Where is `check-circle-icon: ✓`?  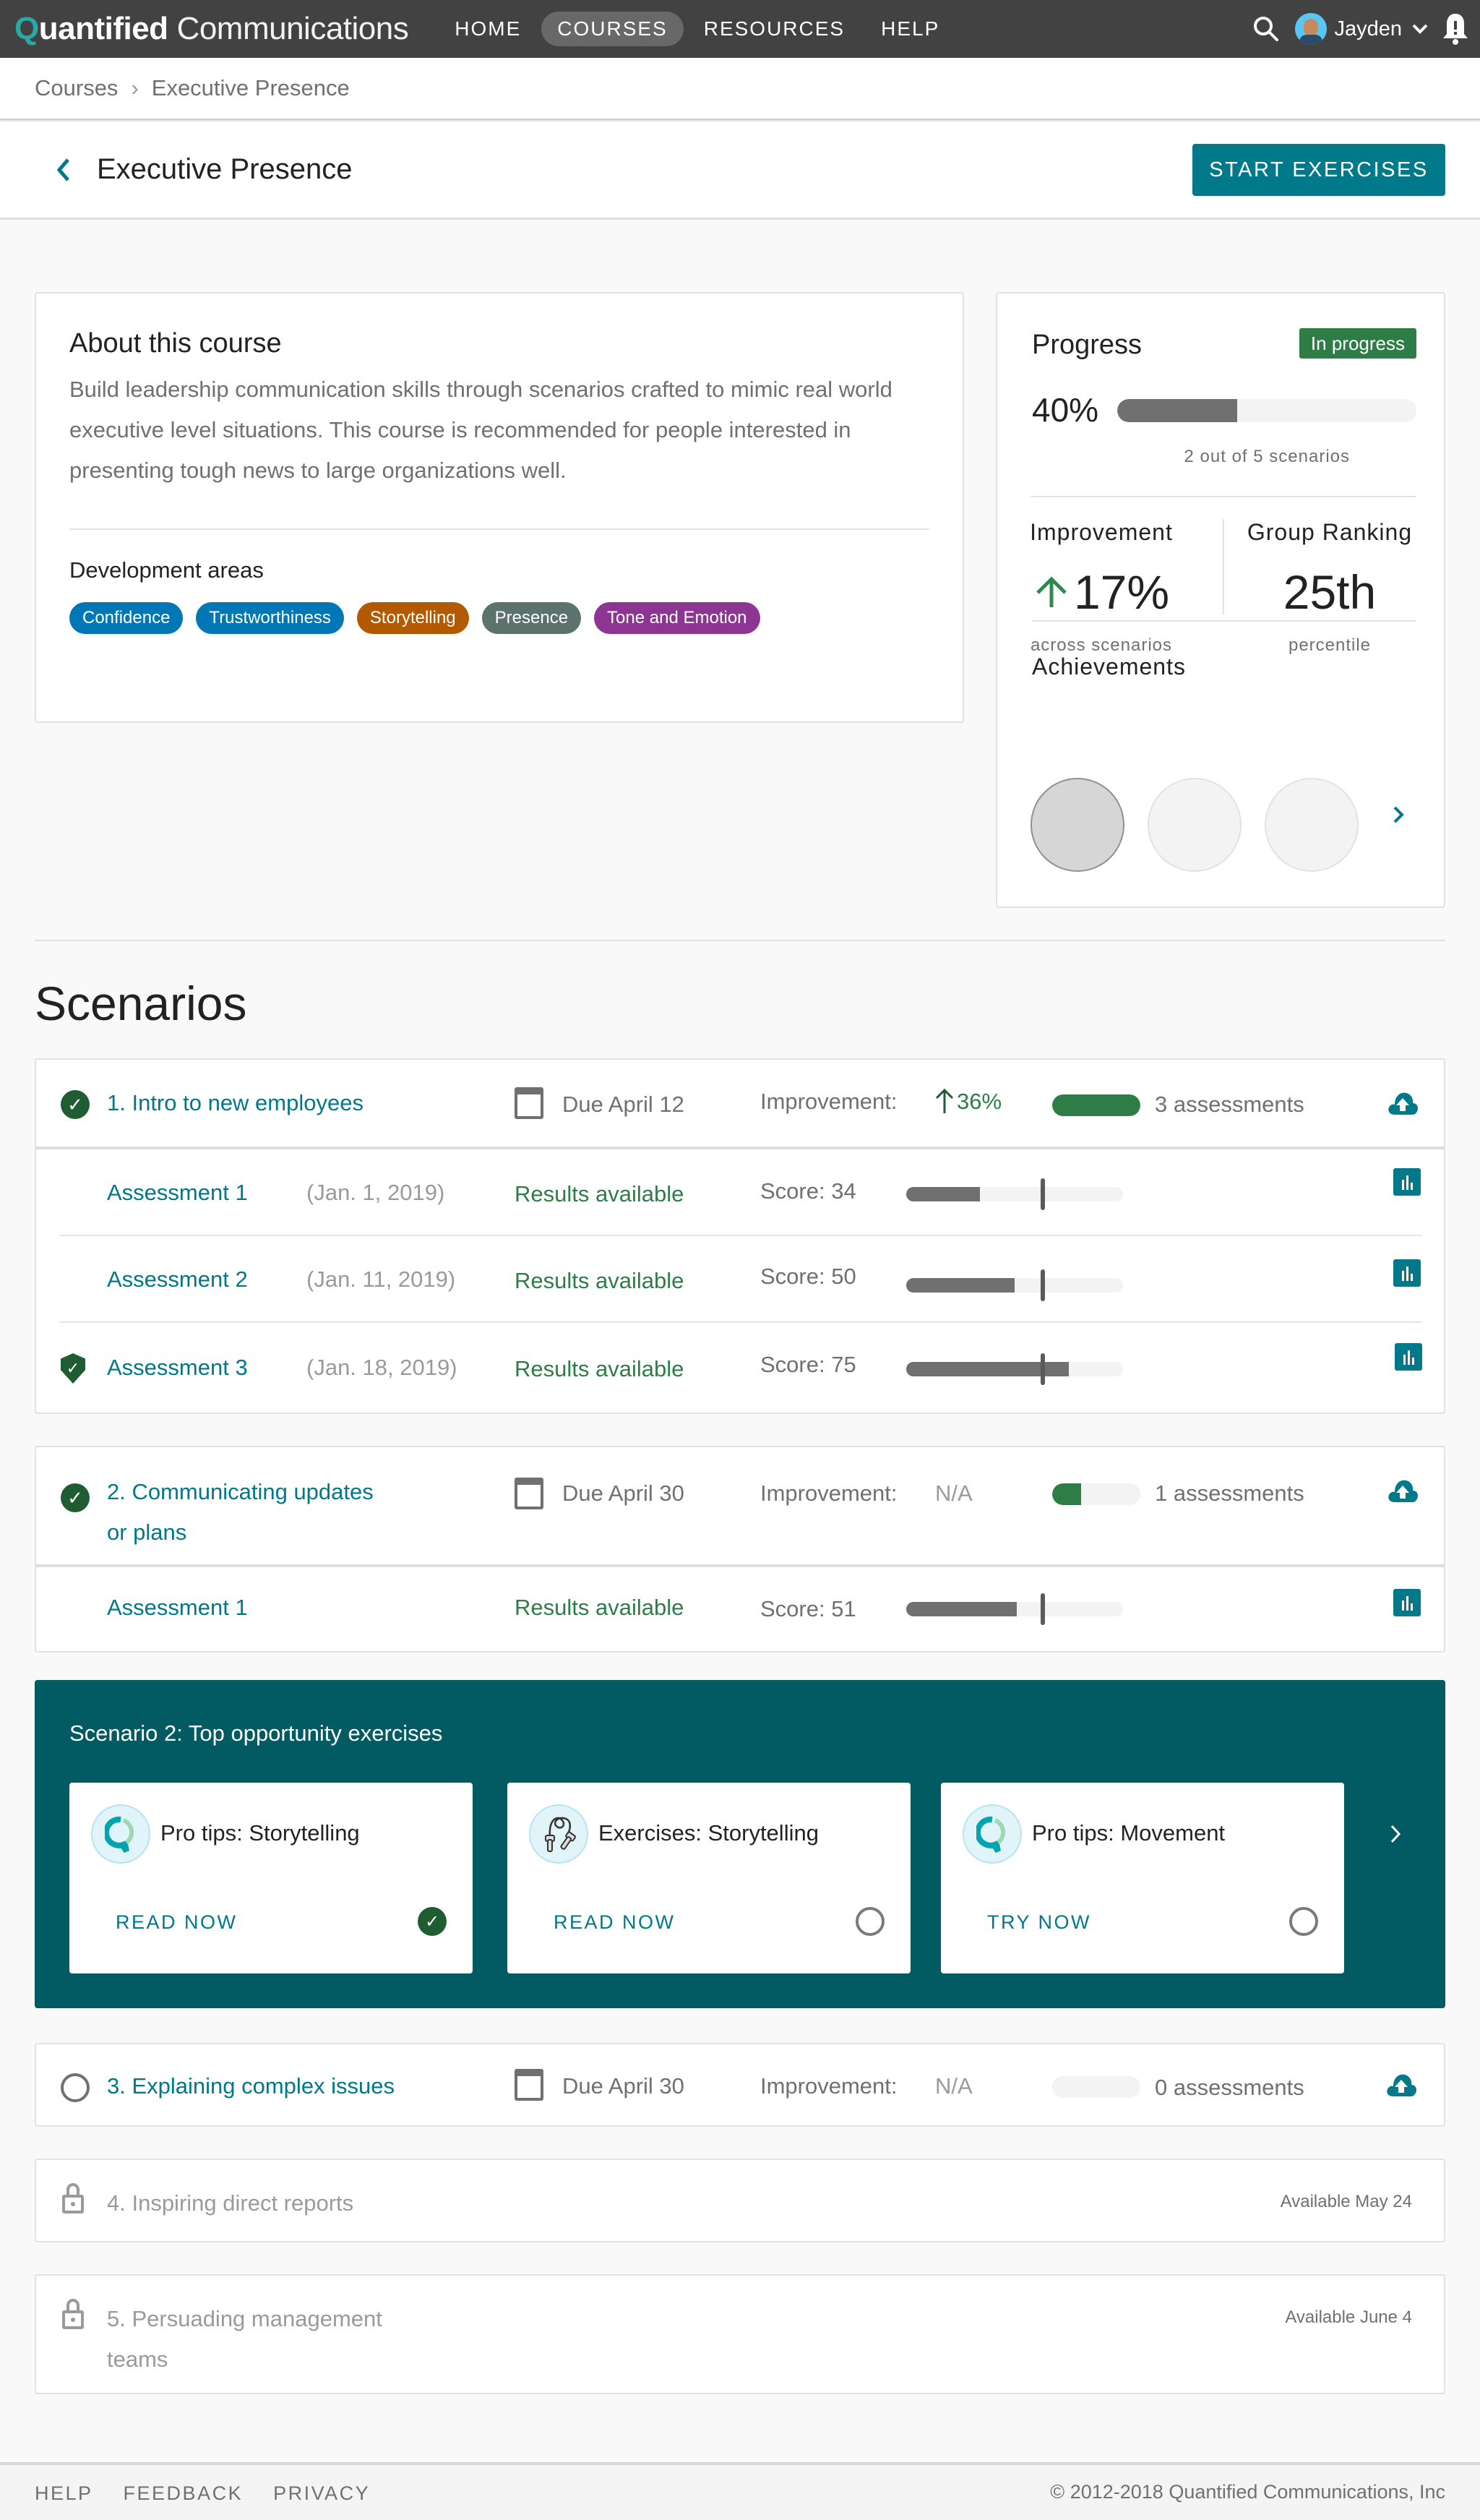
check-circle-icon: ✓ is located at coordinates (76, 1104).